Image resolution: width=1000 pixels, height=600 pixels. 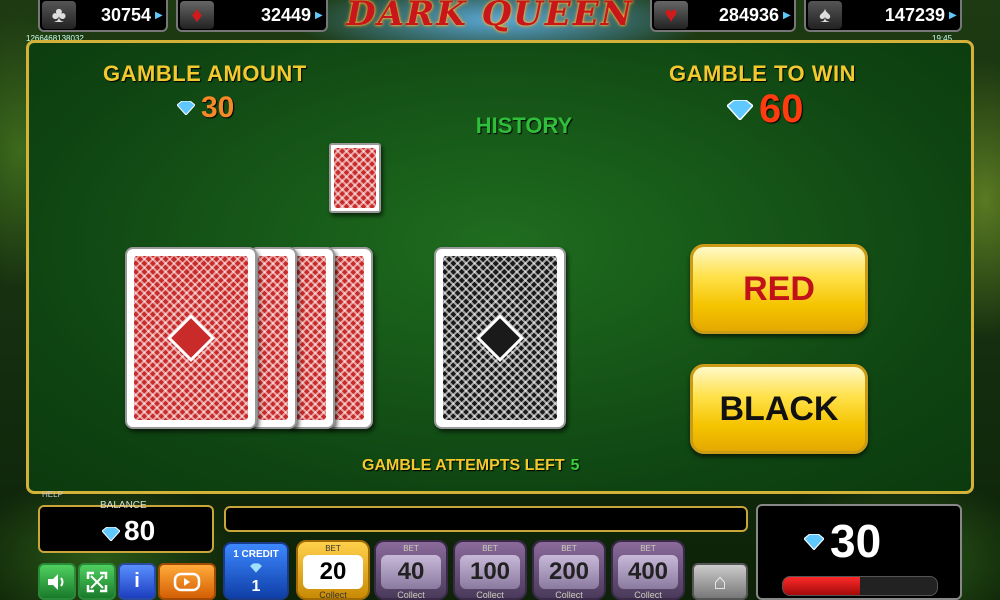 What do you see at coordinates (671, 15) in the screenshot?
I see `heart-icon: ♥` at bounding box center [671, 15].